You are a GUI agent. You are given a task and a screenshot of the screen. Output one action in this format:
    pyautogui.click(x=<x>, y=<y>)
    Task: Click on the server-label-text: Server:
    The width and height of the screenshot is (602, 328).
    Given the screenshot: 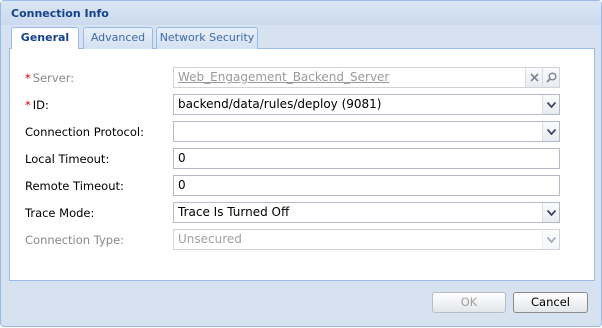 What is the action you would take?
    pyautogui.click(x=53, y=78)
    